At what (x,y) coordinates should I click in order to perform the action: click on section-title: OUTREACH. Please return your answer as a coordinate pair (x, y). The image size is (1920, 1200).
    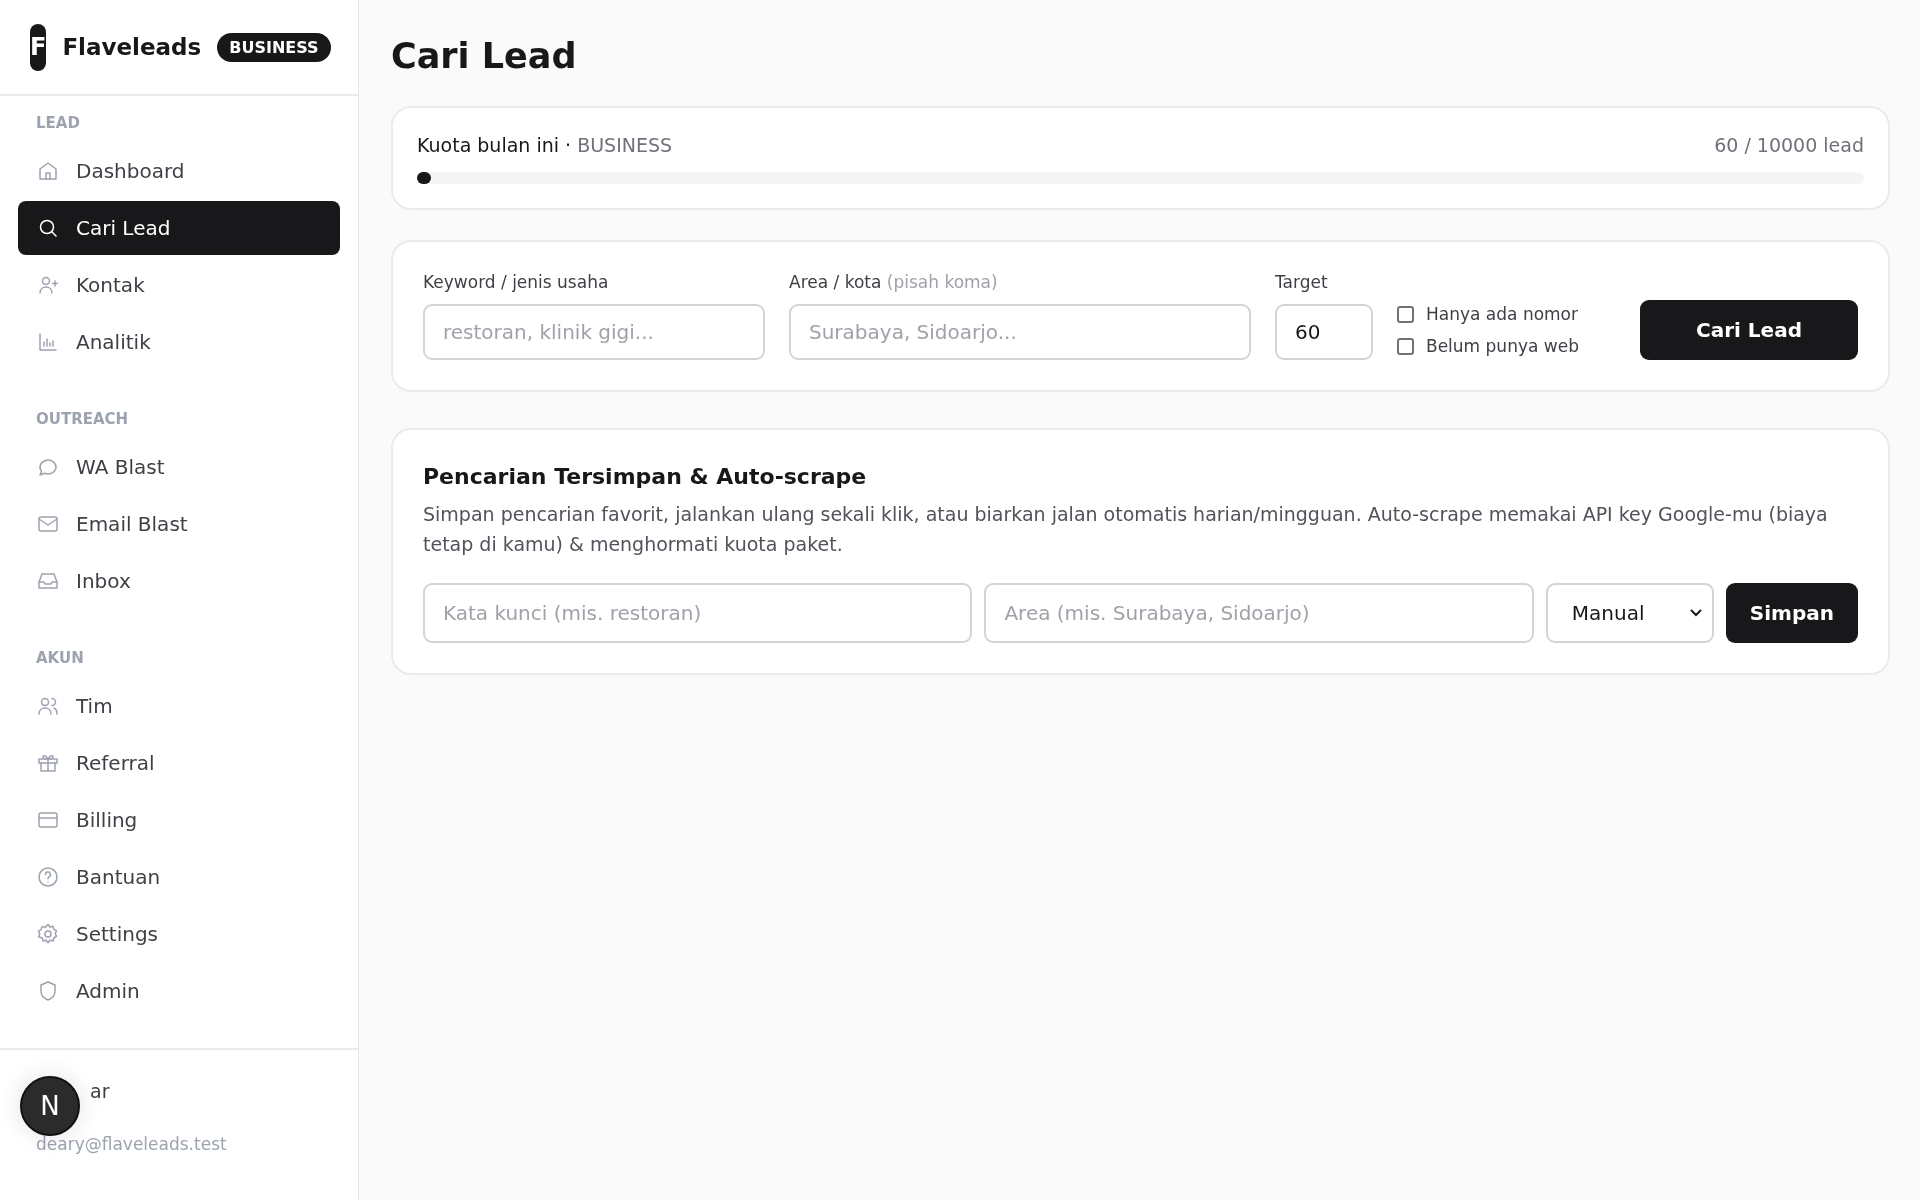
    Looking at the image, I should click on (82, 419).